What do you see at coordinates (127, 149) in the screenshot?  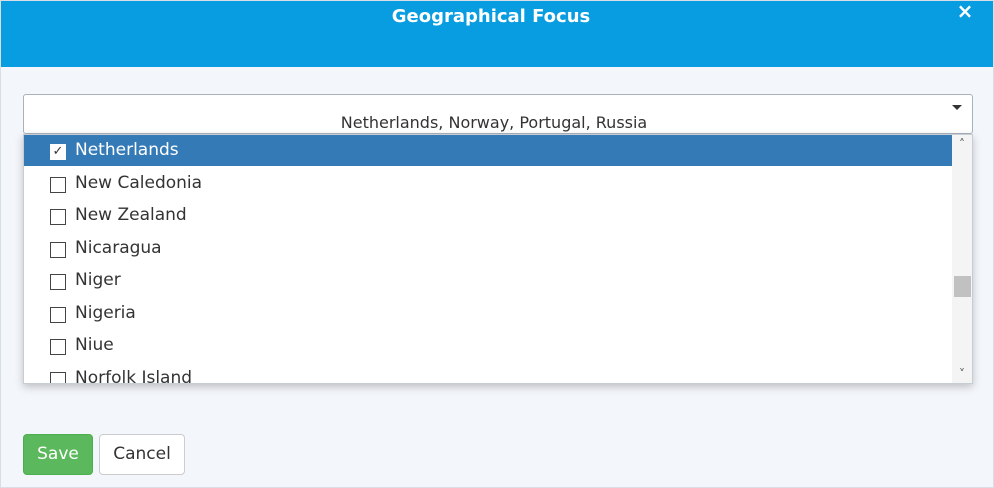 I see `option-label: Netherlands` at bounding box center [127, 149].